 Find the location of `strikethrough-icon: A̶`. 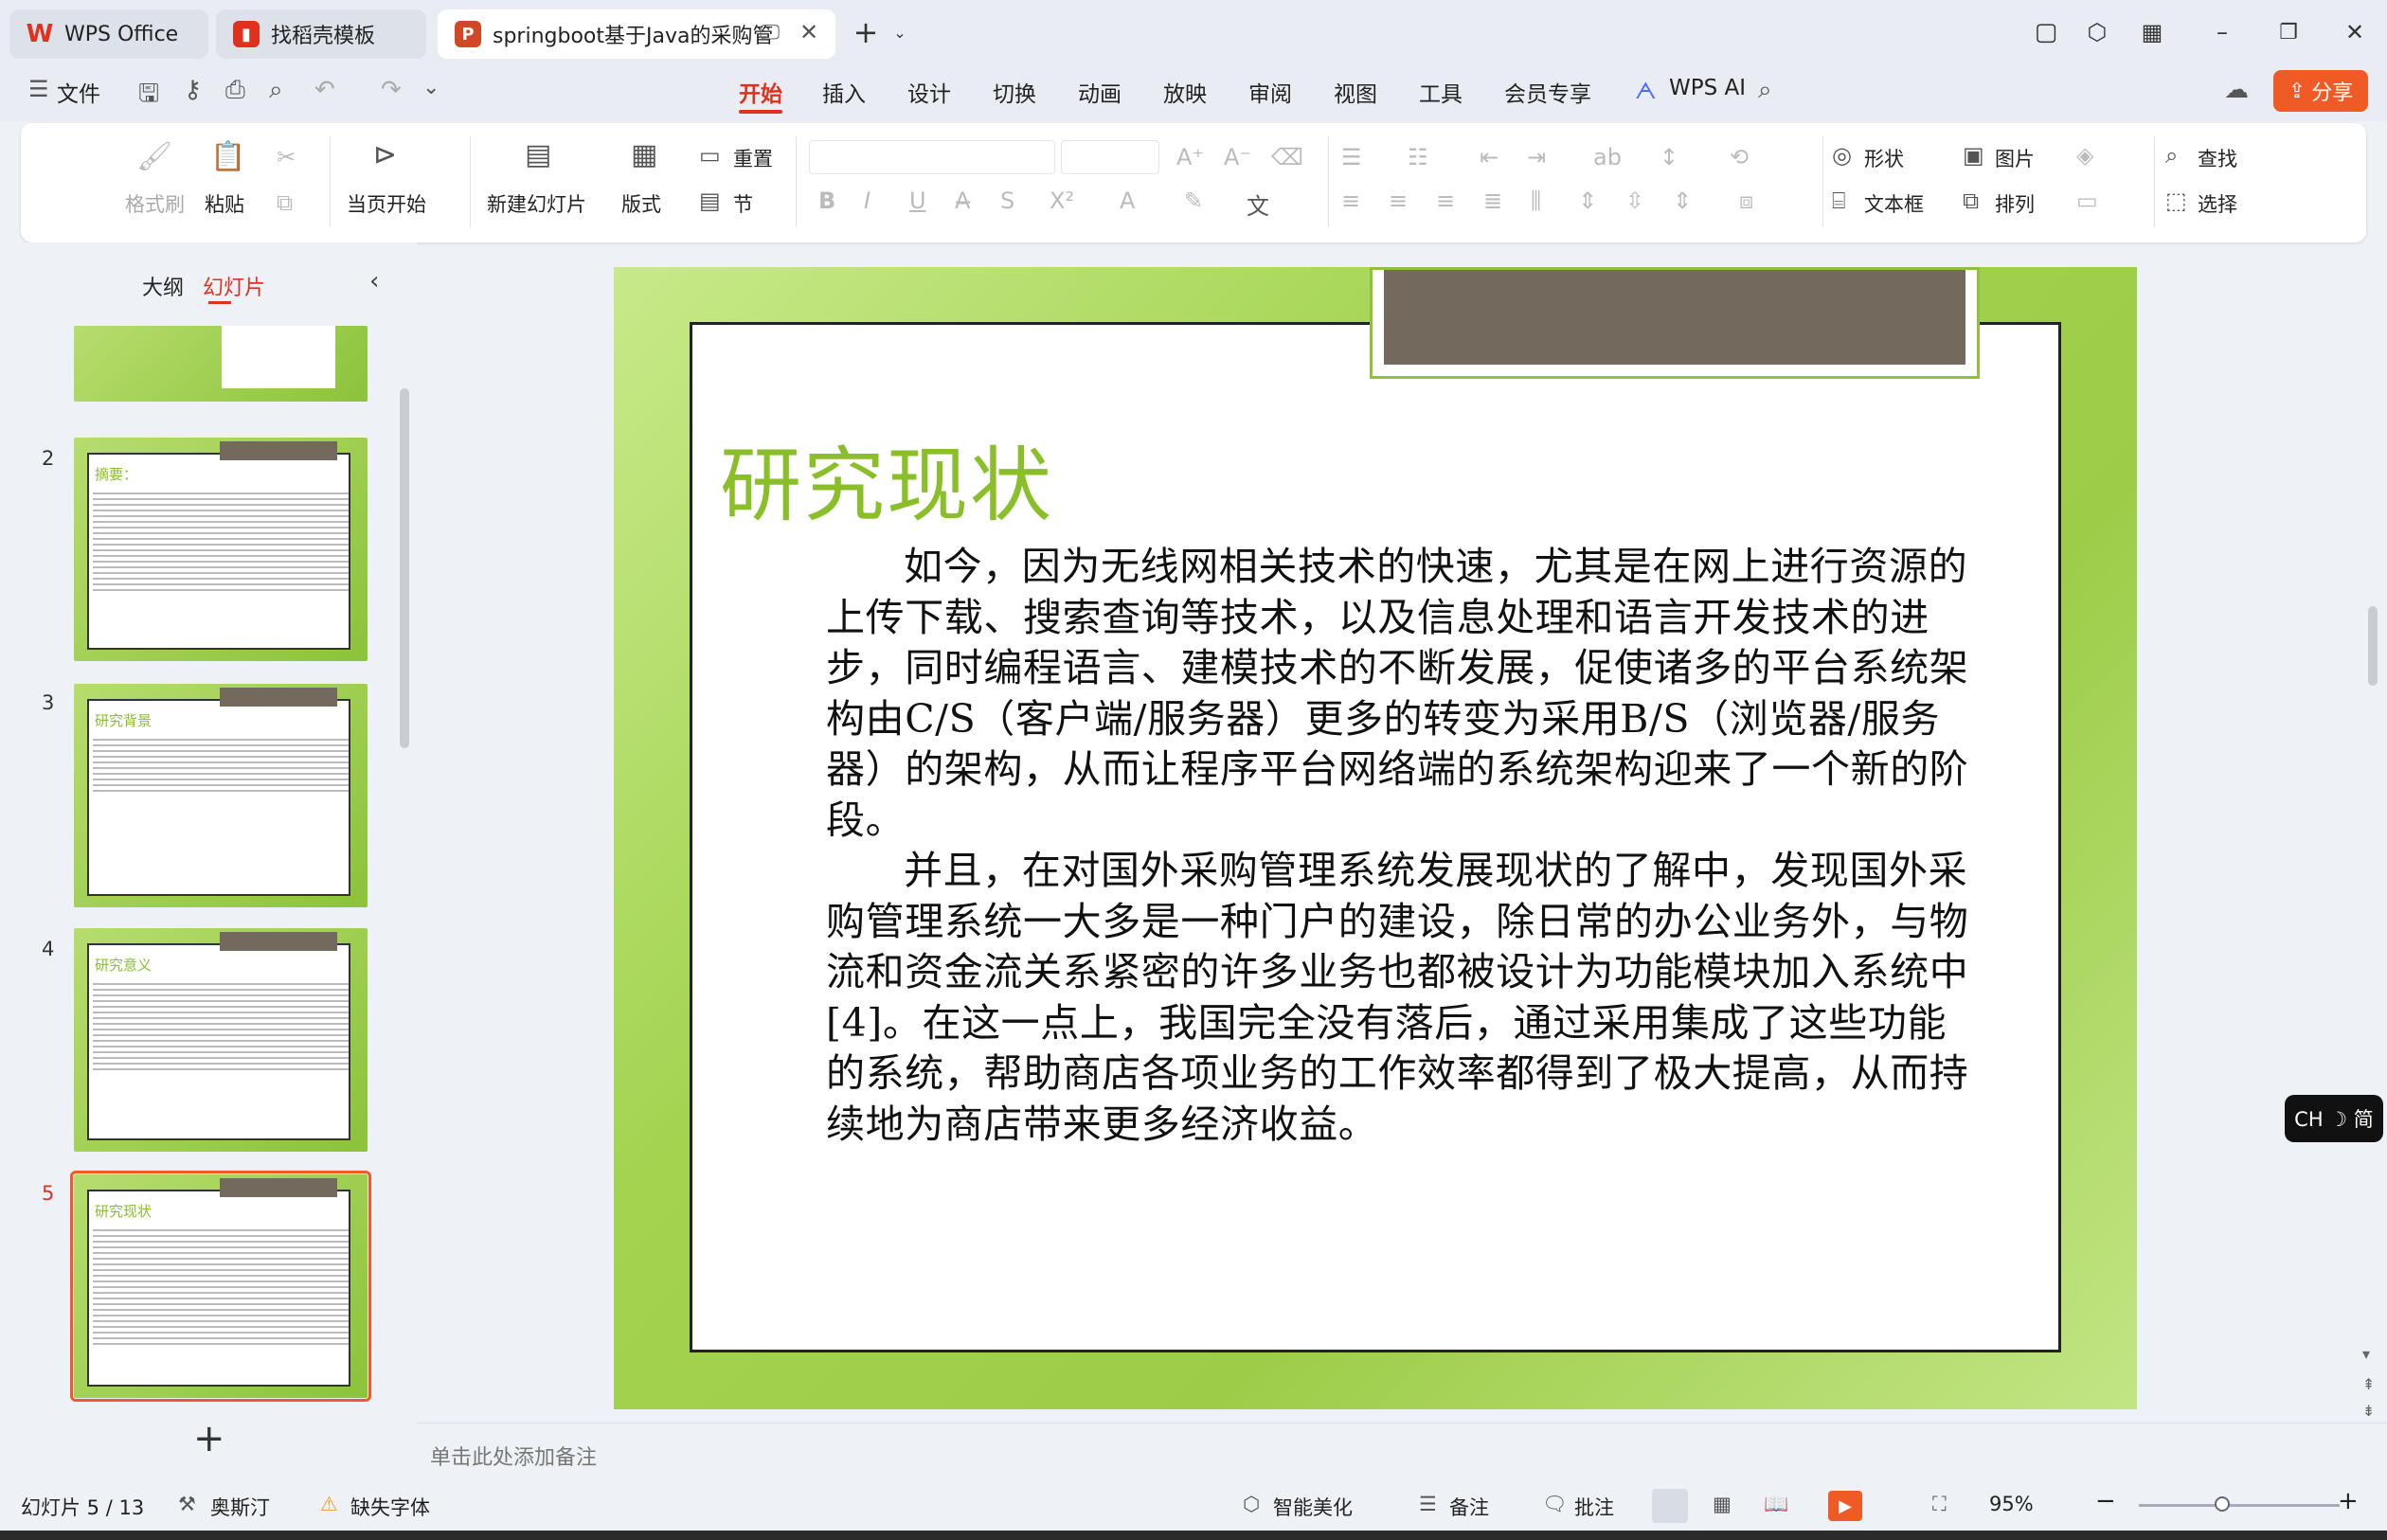

strikethrough-icon: A̶ is located at coordinates (962, 201).